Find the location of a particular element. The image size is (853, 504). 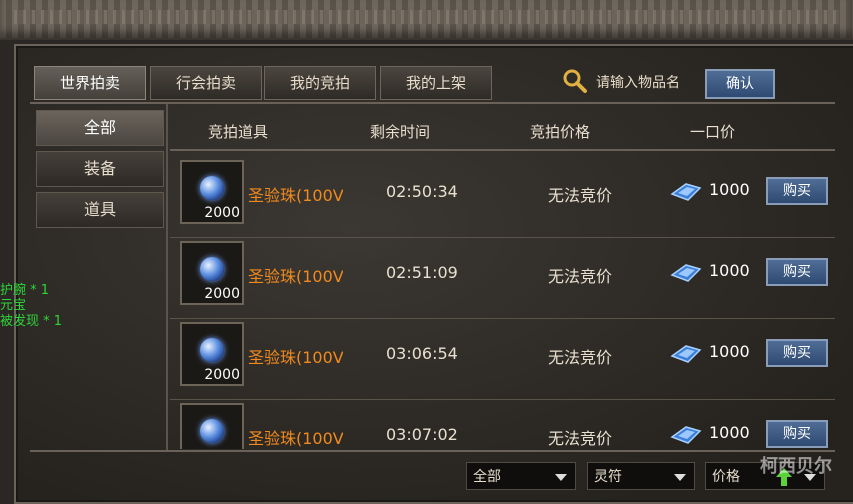

tab-guild-auction: 行会拍卖 is located at coordinates (206, 83).